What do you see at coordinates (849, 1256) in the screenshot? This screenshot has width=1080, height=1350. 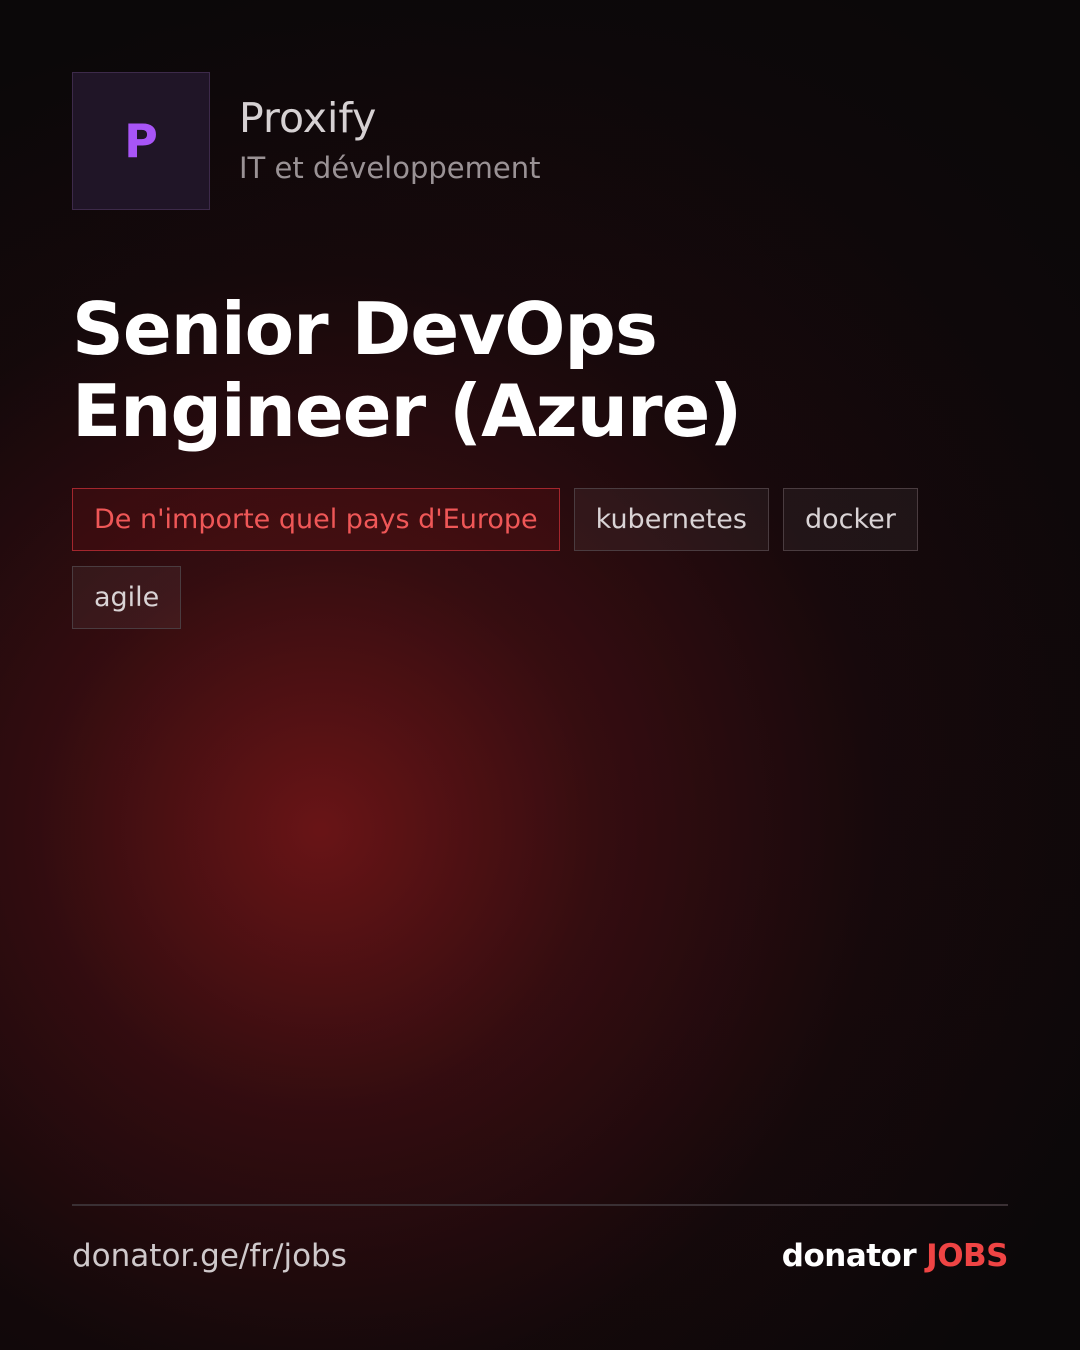 I see `brand-name: donator` at bounding box center [849, 1256].